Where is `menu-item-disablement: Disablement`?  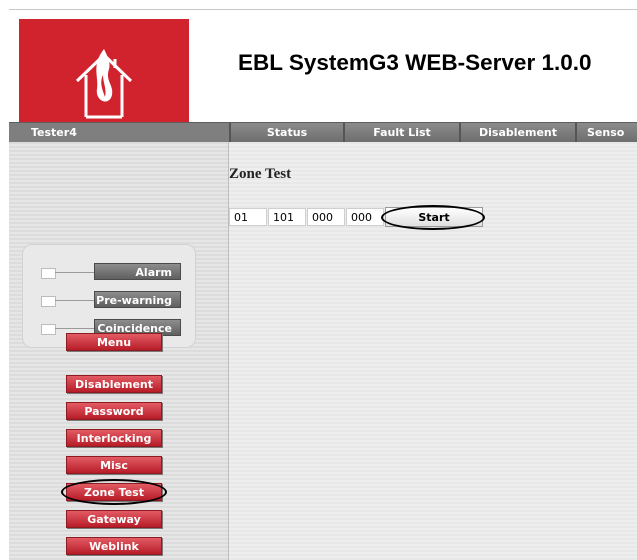
menu-item-disablement: Disablement is located at coordinates (114, 384).